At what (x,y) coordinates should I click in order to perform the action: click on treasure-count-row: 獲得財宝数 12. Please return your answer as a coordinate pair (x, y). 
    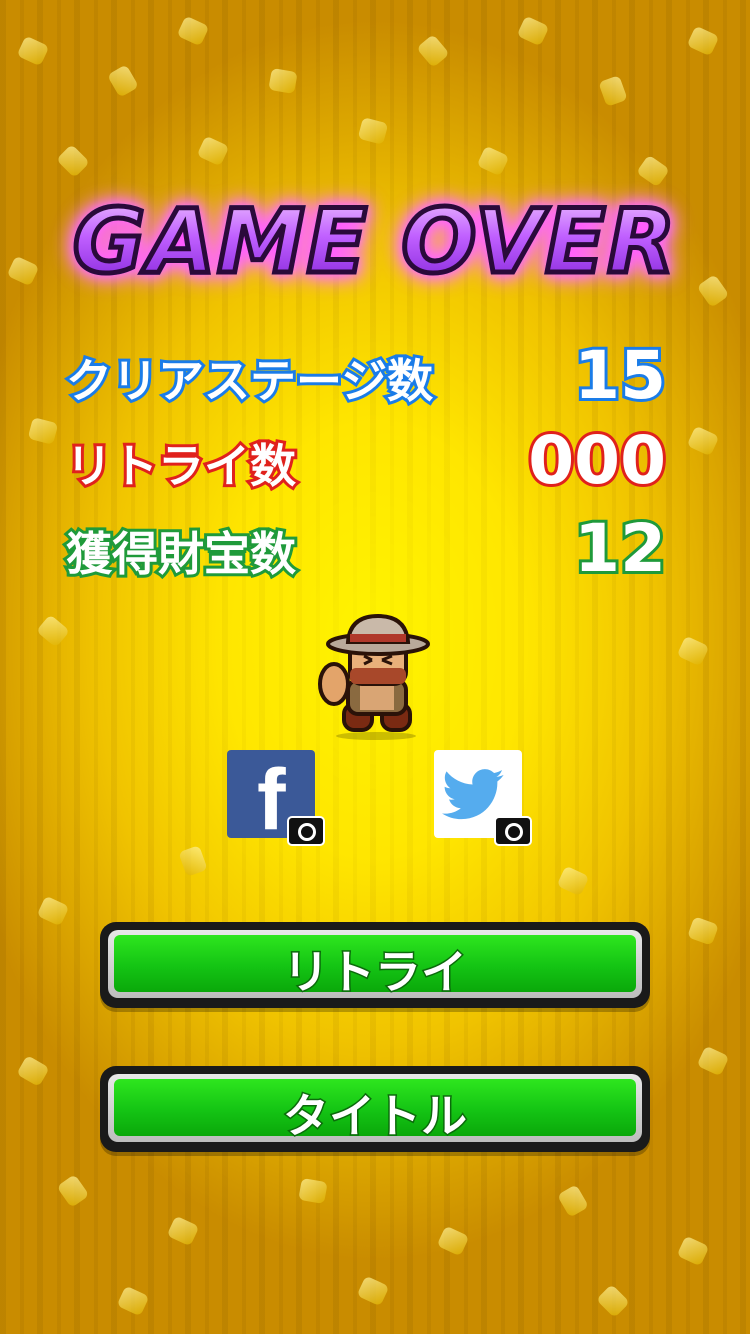
    Looking at the image, I should click on (366, 552).